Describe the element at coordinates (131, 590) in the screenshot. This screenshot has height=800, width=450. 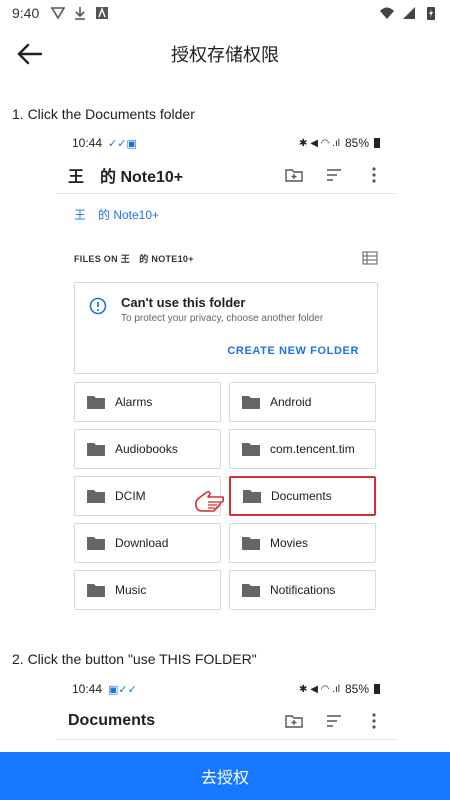
I see `folder-label: Music` at that location.